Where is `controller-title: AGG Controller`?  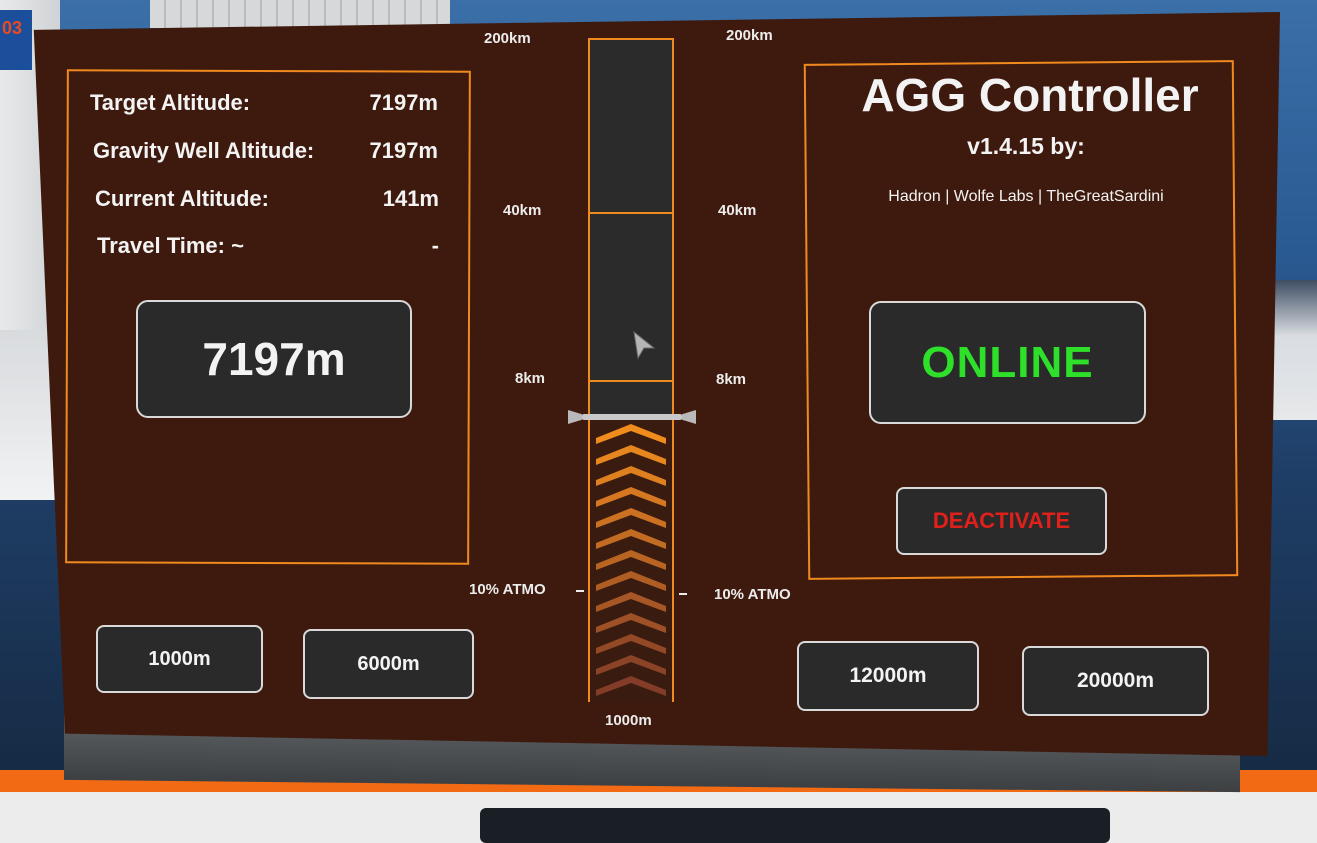 controller-title: AGG Controller is located at coordinates (1030, 95).